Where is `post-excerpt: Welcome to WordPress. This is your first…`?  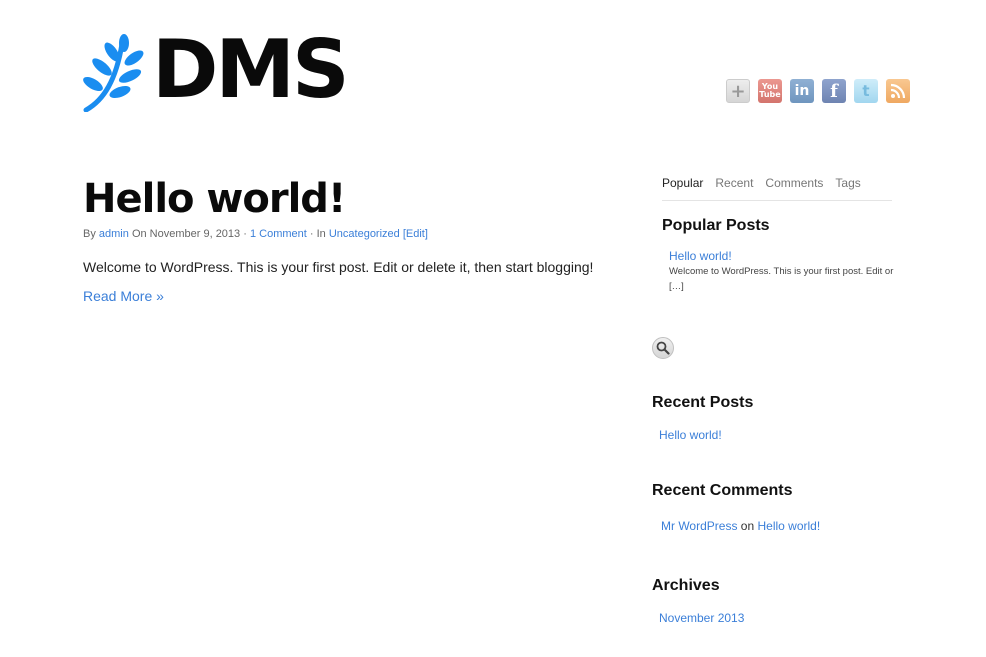 post-excerpt: Welcome to WordPress. This is your first… is located at coordinates (338, 267).